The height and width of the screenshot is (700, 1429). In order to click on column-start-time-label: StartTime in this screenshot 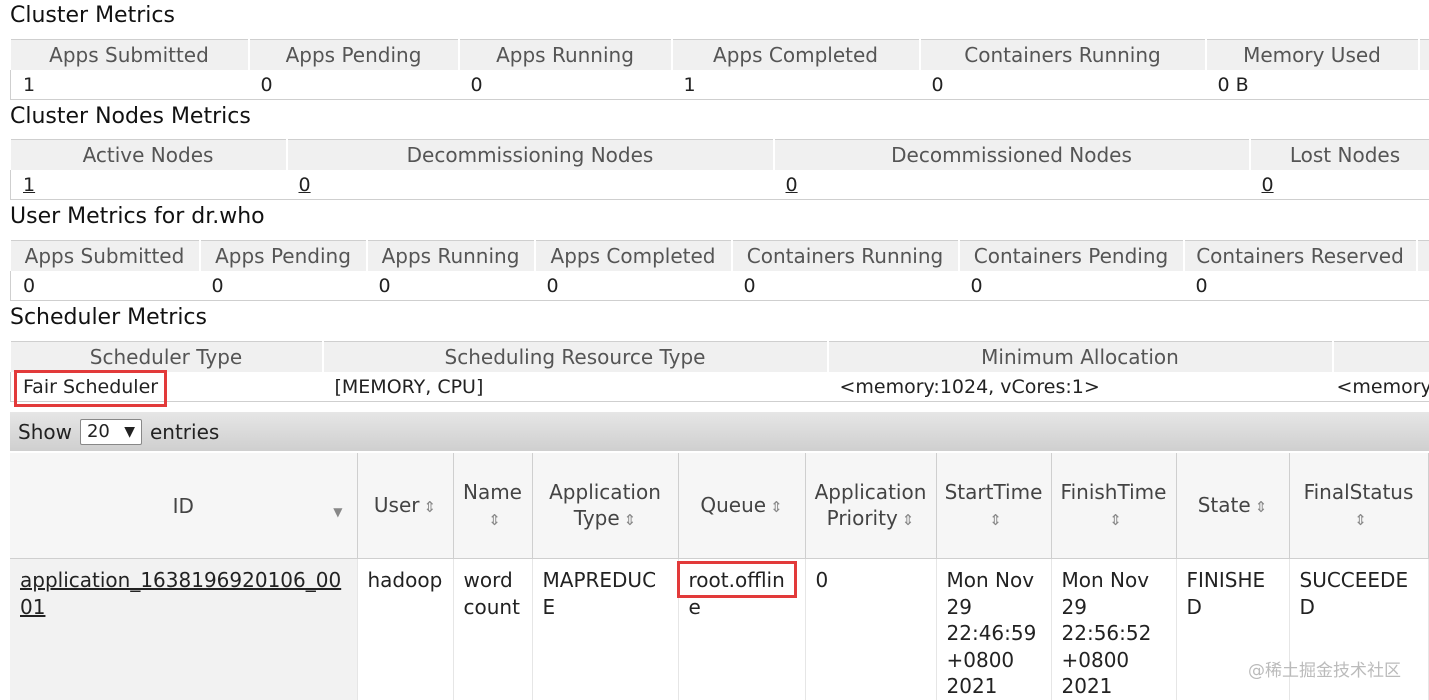, I will do `click(994, 492)`.